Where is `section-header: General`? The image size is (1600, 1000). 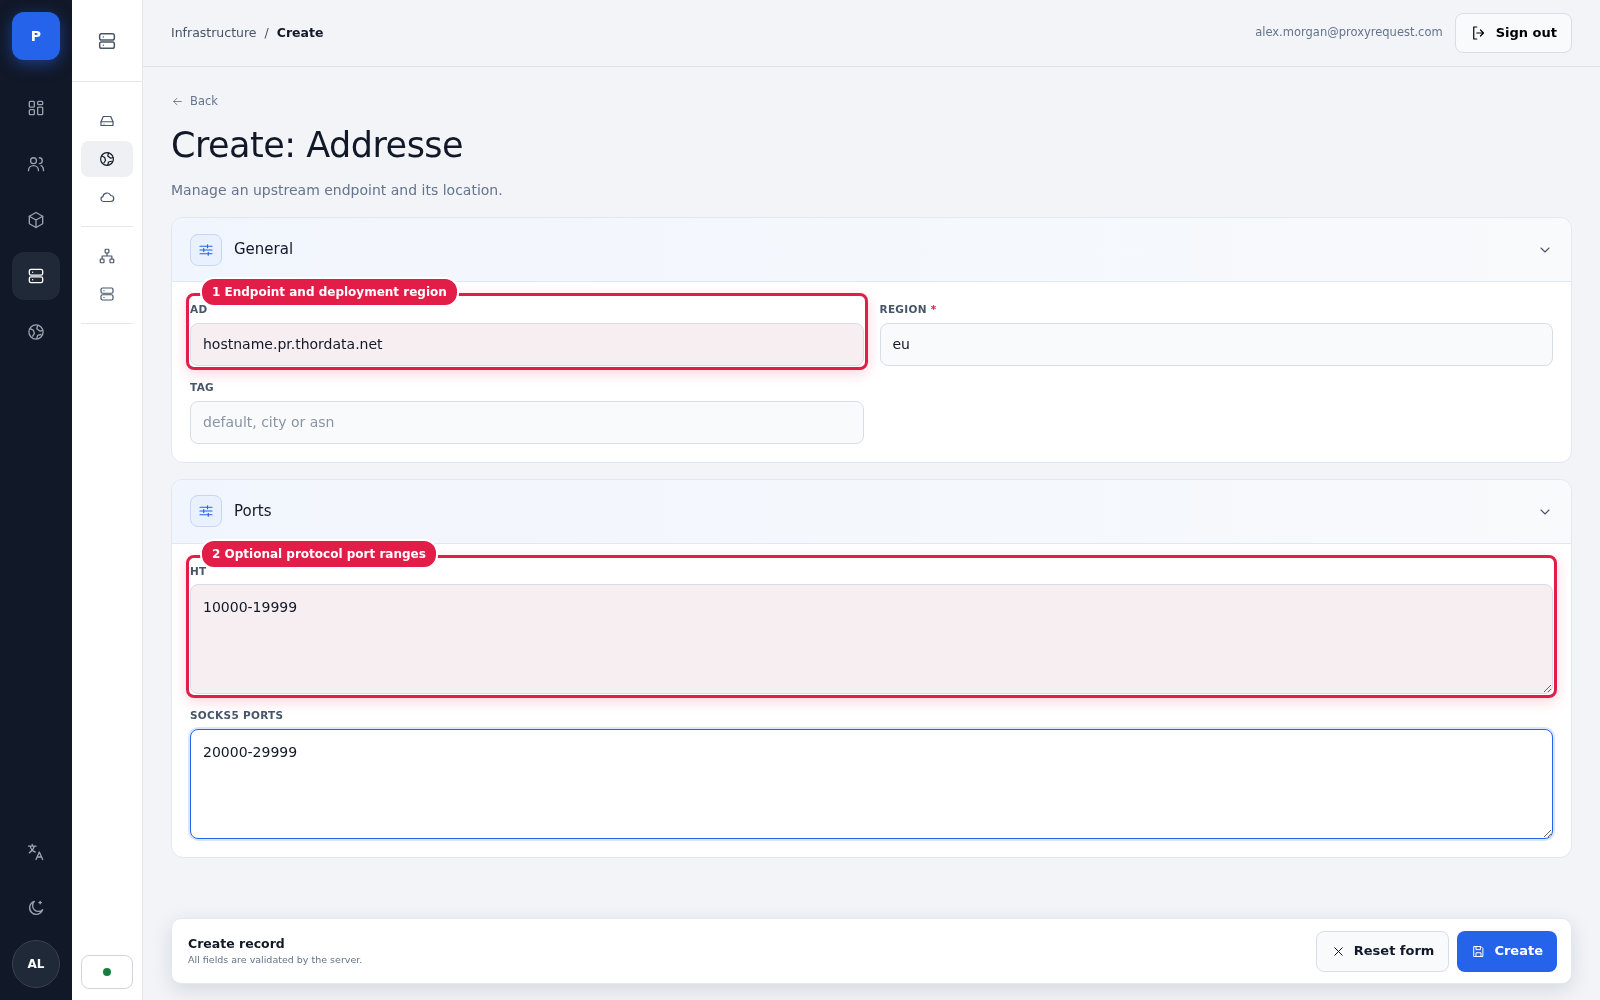 section-header: General is located at coordinates (871, 250).